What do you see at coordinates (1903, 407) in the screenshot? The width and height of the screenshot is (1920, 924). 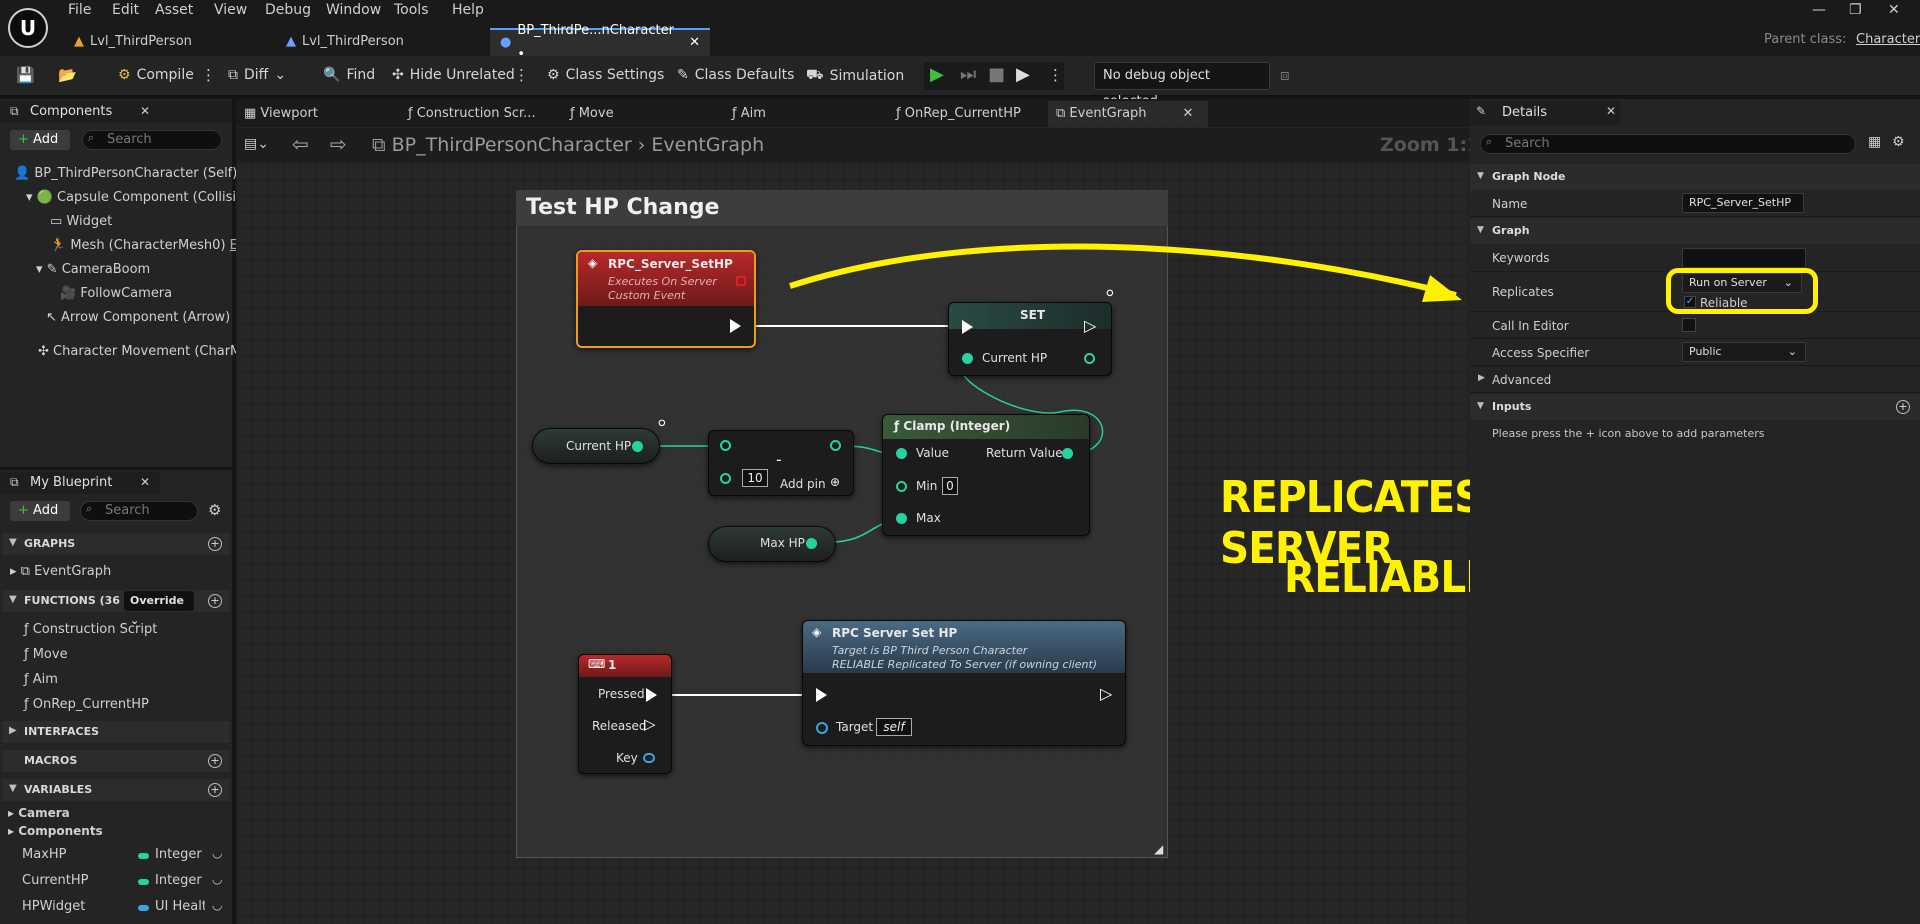 I see `add-input-icon: +` at bounding box center [1903, 407].